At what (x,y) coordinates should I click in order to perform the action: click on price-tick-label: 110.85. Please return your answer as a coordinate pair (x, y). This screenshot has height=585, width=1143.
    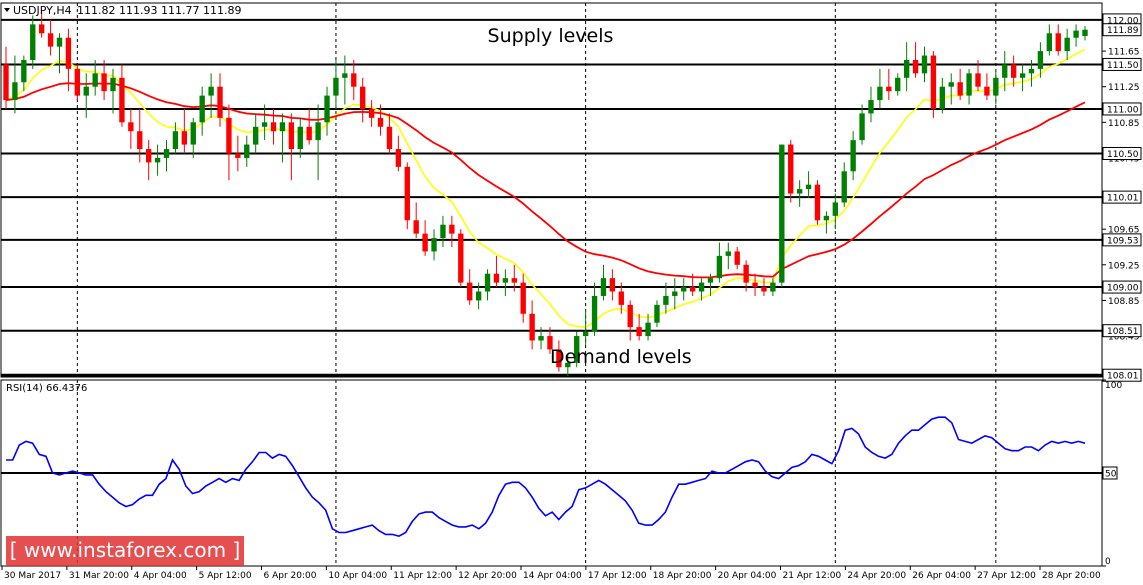
    Looking at the image, I should click on (1124, 124).